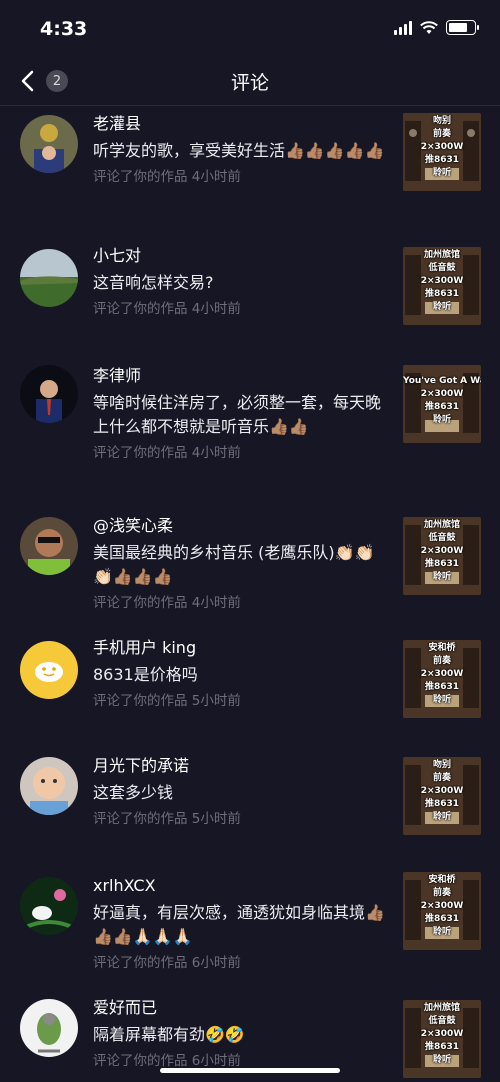 This screenshot has height=1082, width=500. Describe the element at coordinates (240, 886) in the screenshot. I see `username: xrlhXCX` at that location.